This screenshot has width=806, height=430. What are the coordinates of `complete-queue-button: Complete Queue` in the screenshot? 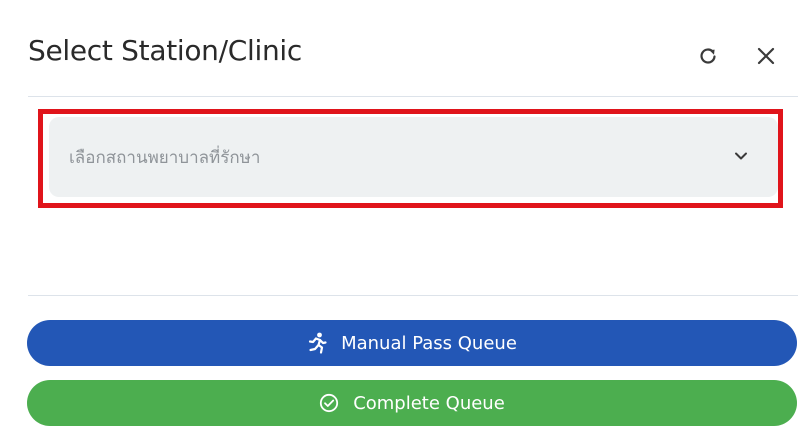 It's located at (412, 403).